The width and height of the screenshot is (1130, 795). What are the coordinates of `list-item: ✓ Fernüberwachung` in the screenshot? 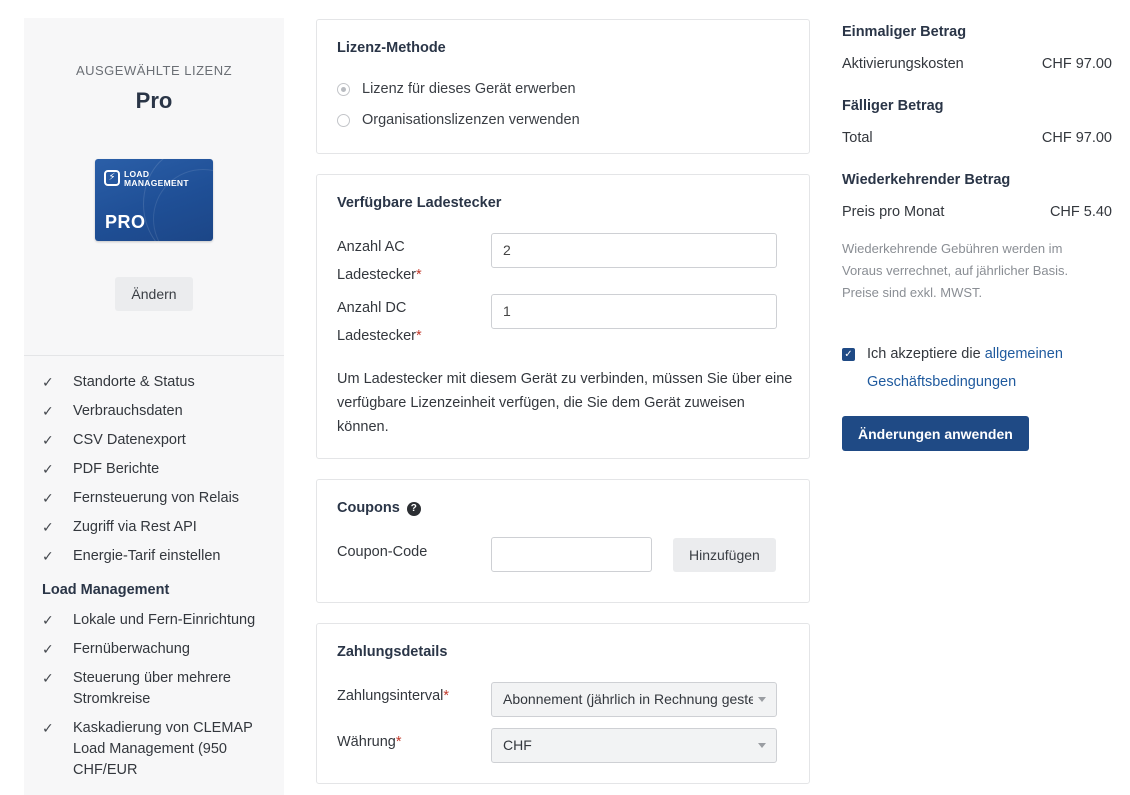 It's located at (154, 649).